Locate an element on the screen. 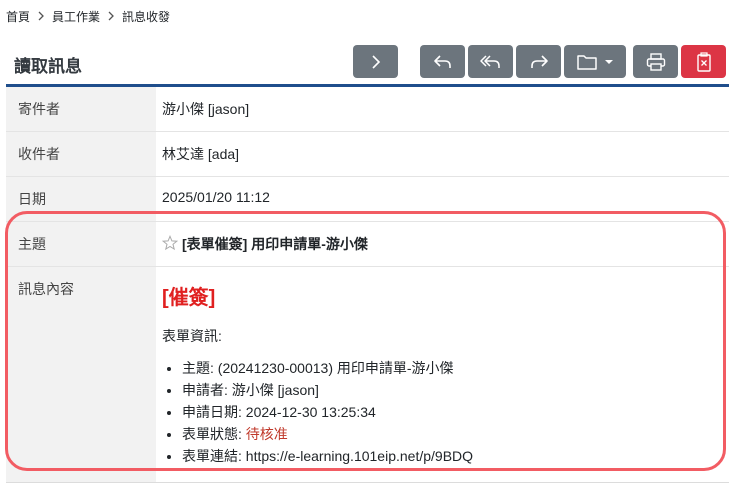 This screenshot has width=735, height=483. content-label: 訊息內容 is located at coordinates (81, 374).